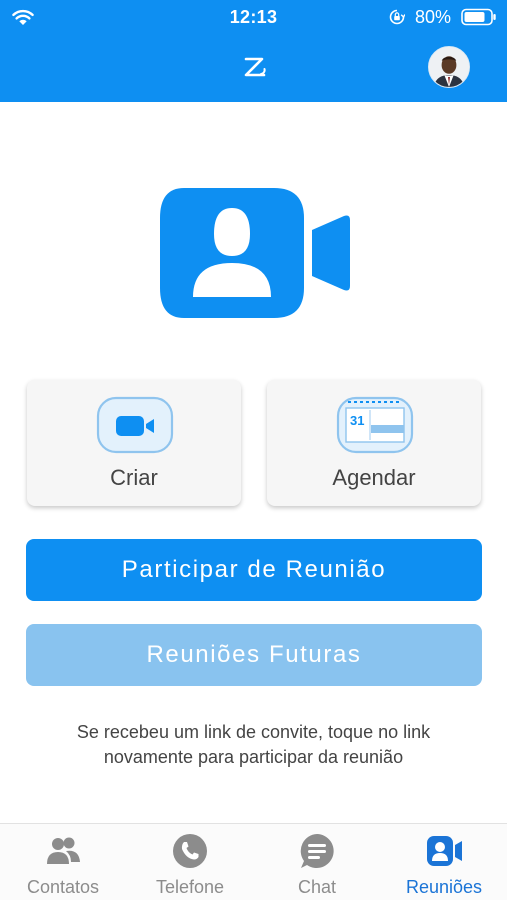 Image resolution: width=507 pixels, height=901 pixels. I want to click on avatar, so click(449, 67).